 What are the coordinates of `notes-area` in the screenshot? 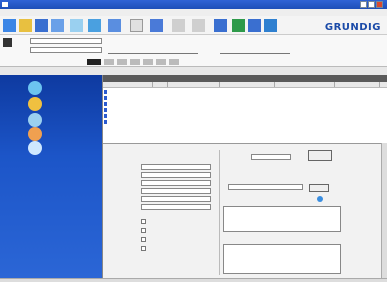 It's located at (282, 219).